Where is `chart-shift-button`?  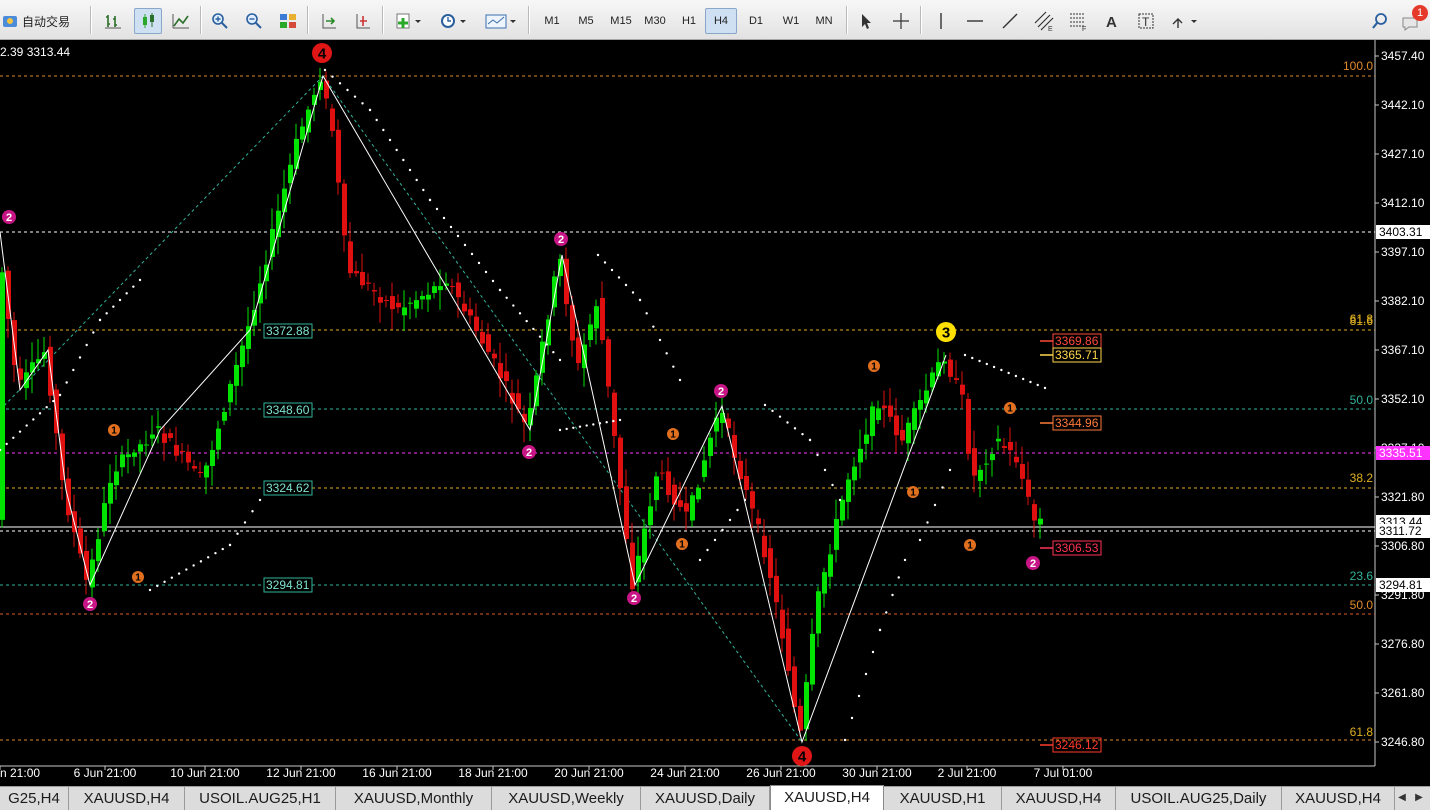 chart-shift-button is located at coordinates (363, 21).